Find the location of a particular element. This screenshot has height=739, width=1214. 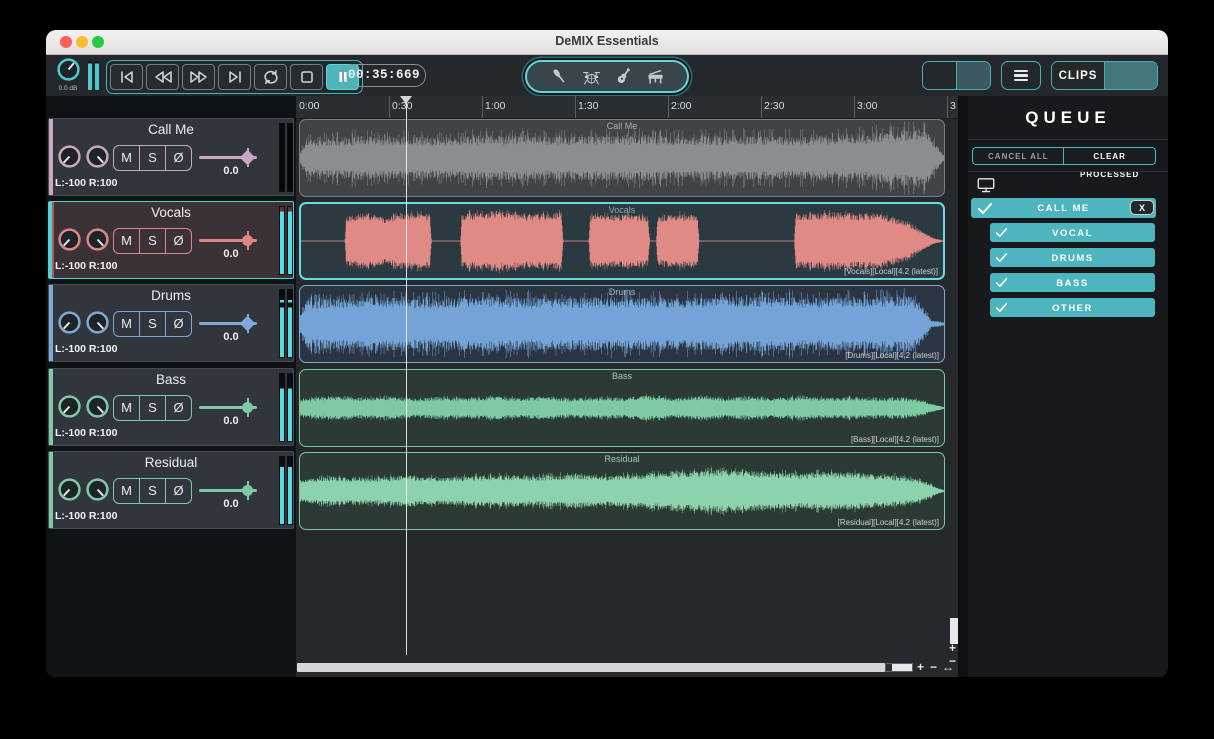

zoom-in-button: + is located at coordinates (920, 667).